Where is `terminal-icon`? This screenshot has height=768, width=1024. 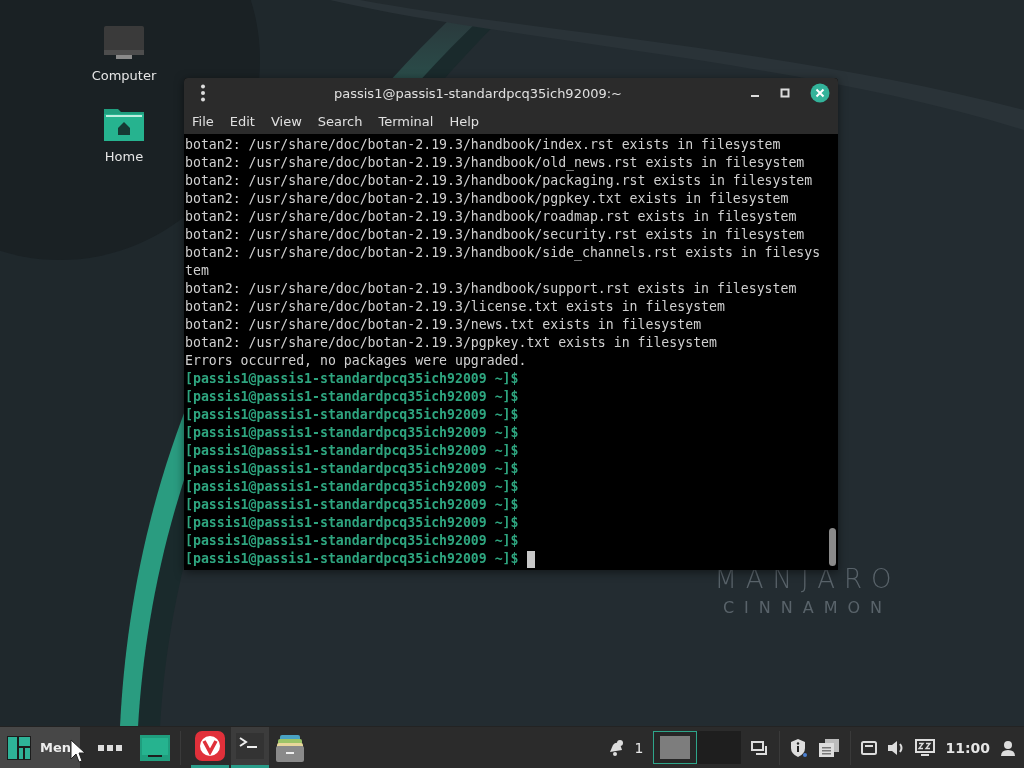 terminal-icon is located at coordinates (250, 746).